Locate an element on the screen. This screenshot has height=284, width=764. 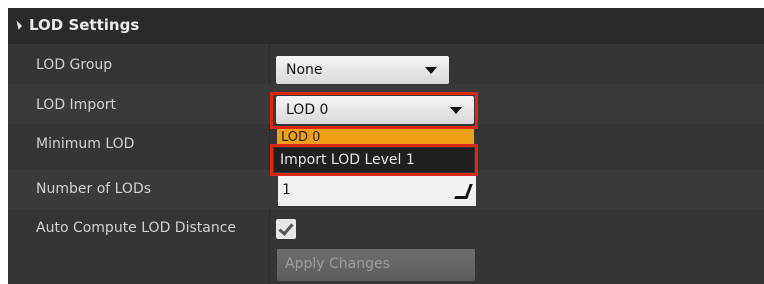
chevron-down-icon is located at coordinates (431, 70).